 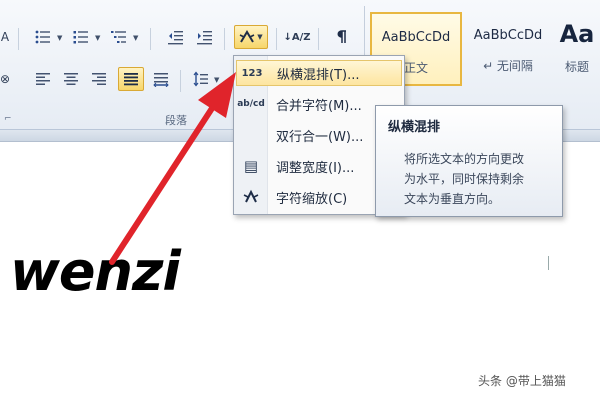 What do you see at coordinates (8, 79) in the screenshot?
I see `encircle-char-glyph: ⊗` at bounding box center [8, 79].